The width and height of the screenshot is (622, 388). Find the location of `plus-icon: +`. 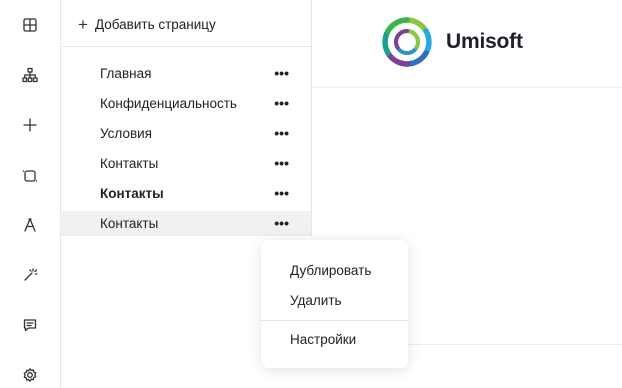

plus-icon: + is located at coordinates (83, 24).